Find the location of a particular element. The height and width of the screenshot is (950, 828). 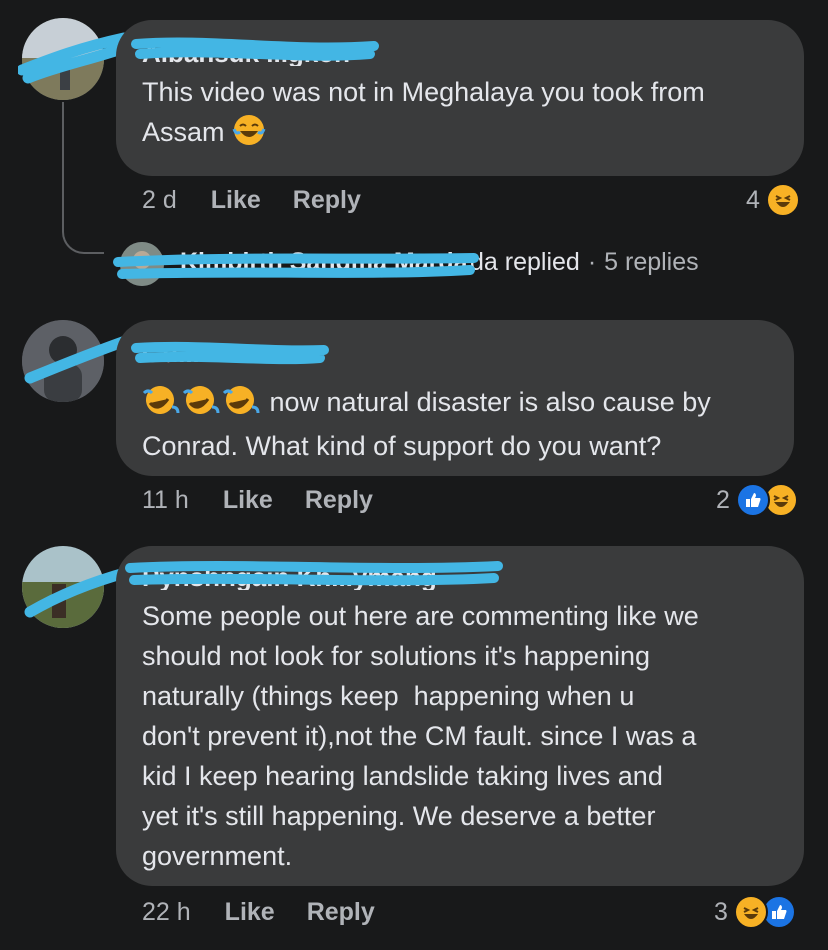

reaction-count: 3 is located at coordinates (721, 911).